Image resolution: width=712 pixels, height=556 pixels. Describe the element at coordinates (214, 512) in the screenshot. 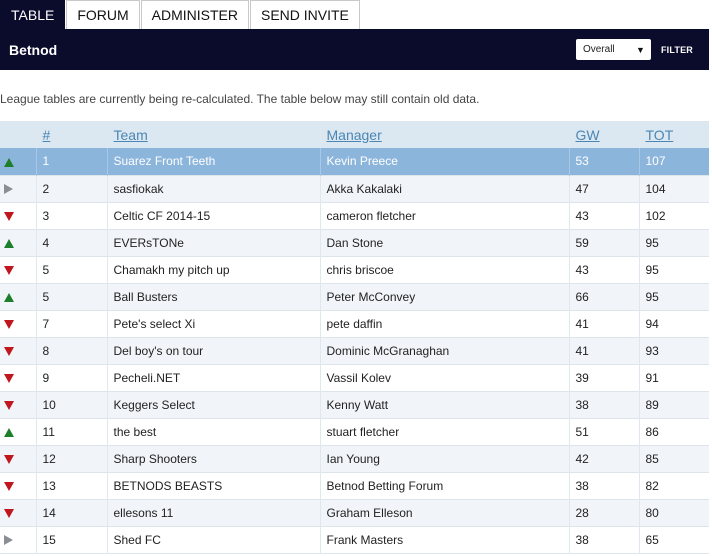

I see `team-name: ellesons 11` at that location.